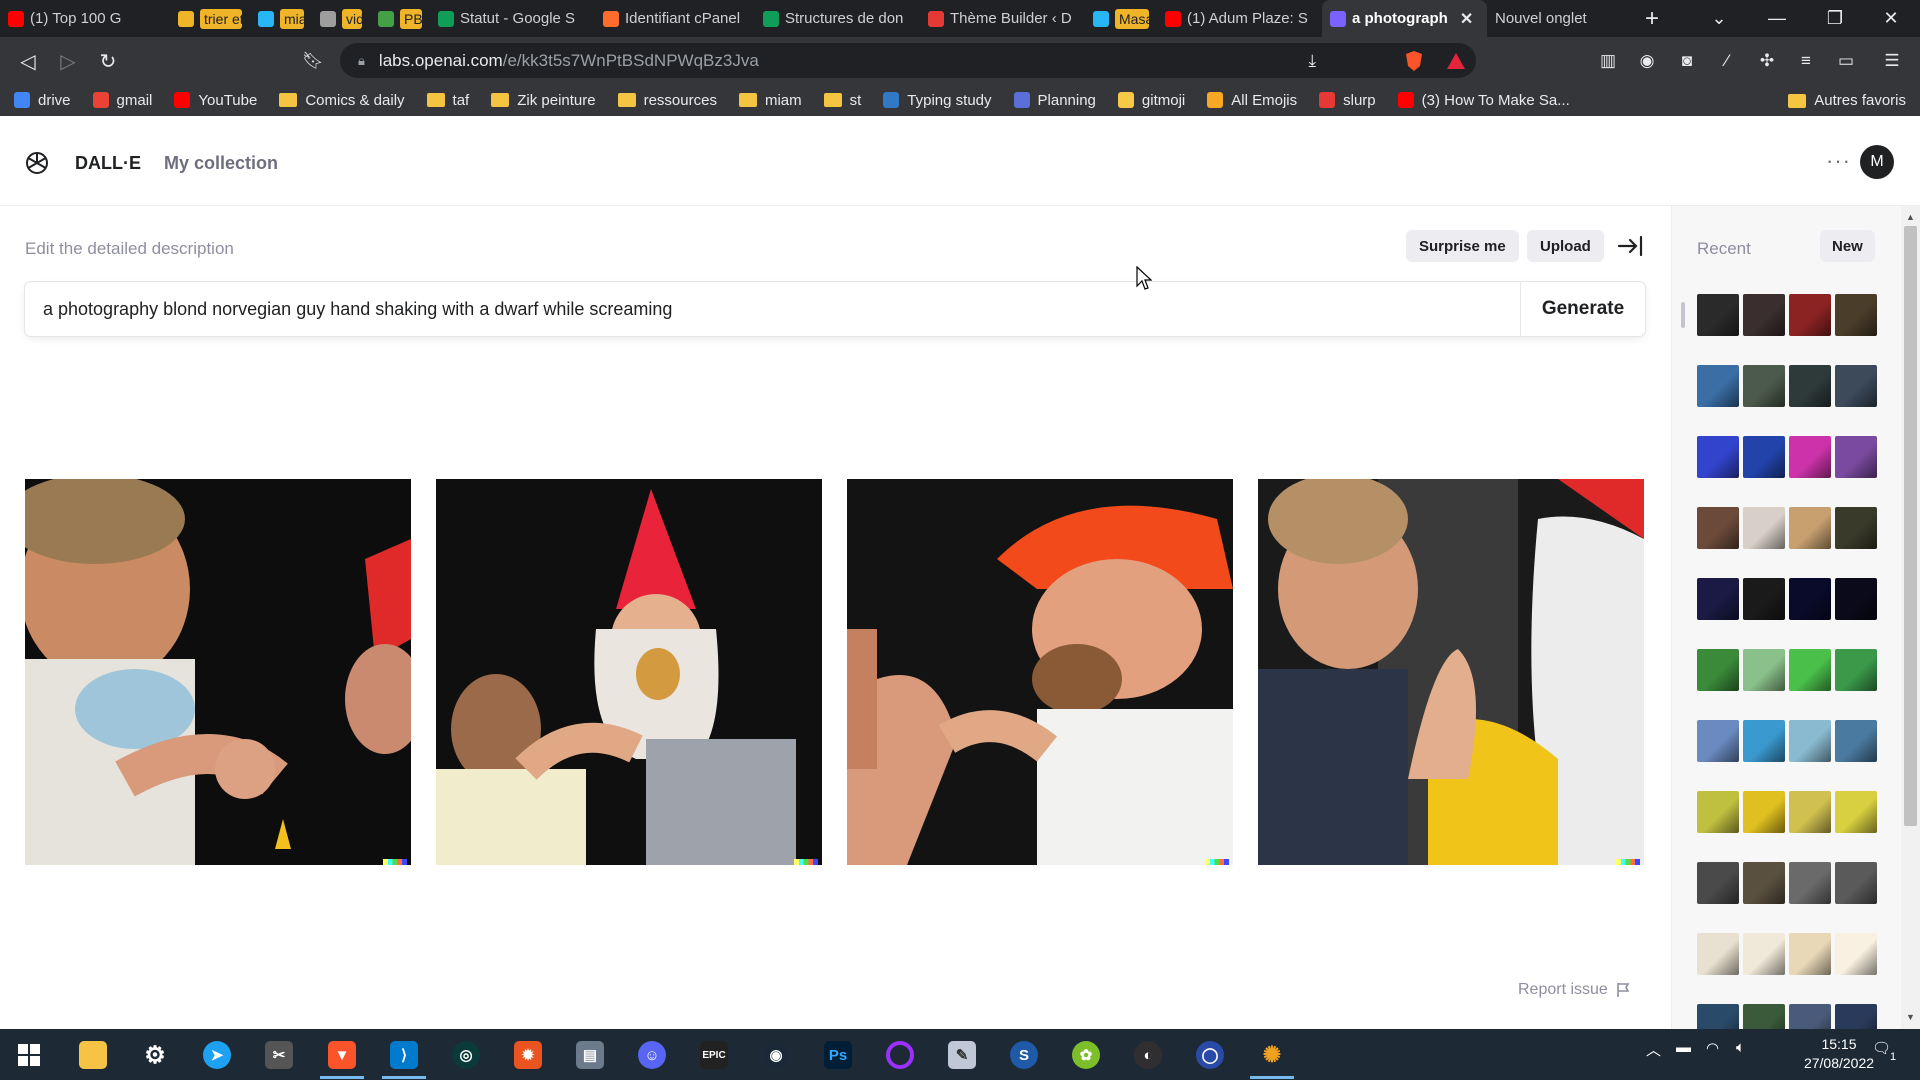  I want to click on bookmark-item: ressources, so click(667, 100).